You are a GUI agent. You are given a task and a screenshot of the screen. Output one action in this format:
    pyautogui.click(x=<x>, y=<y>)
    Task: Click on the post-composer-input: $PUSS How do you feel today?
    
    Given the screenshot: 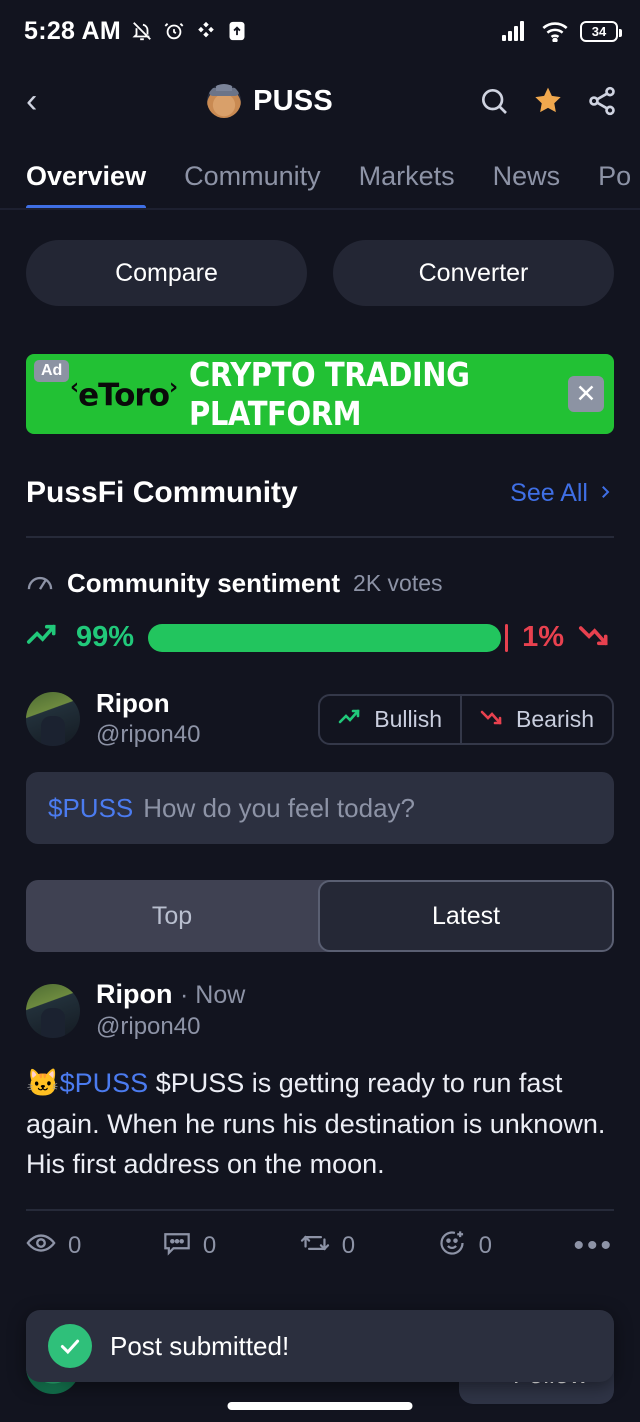 What is the action you would take?
    pyautogui.click(x=320, y=808)
    